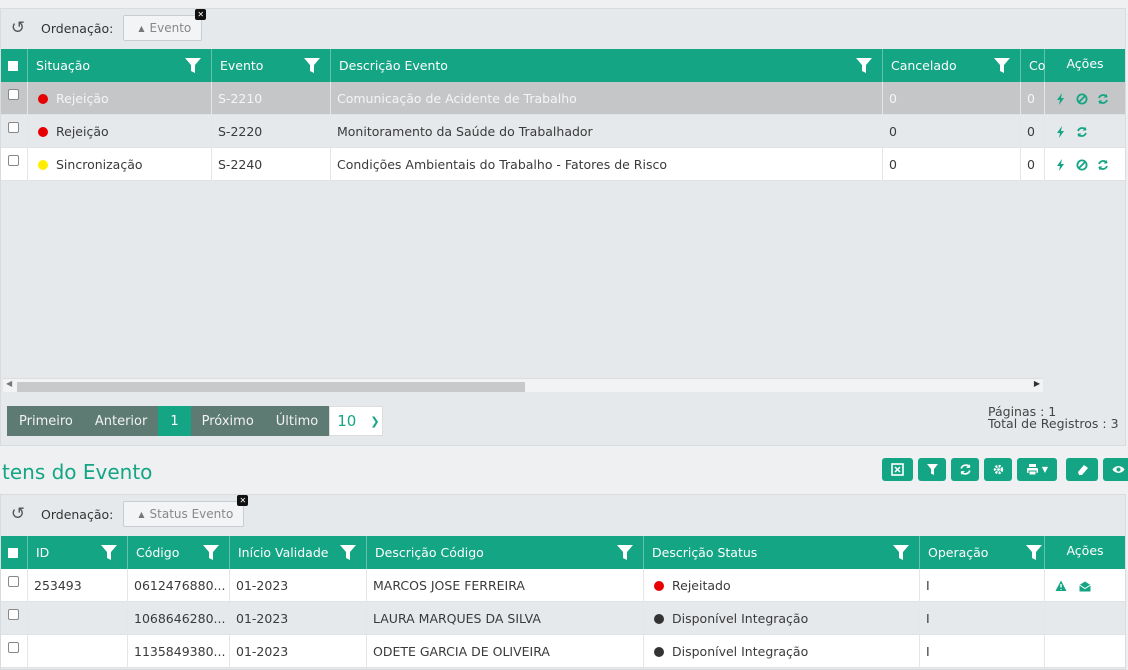 This screenshot has width=1128, height=670. I want to click on header-descricao-codigo: Descrição Código, so click(505, 552).